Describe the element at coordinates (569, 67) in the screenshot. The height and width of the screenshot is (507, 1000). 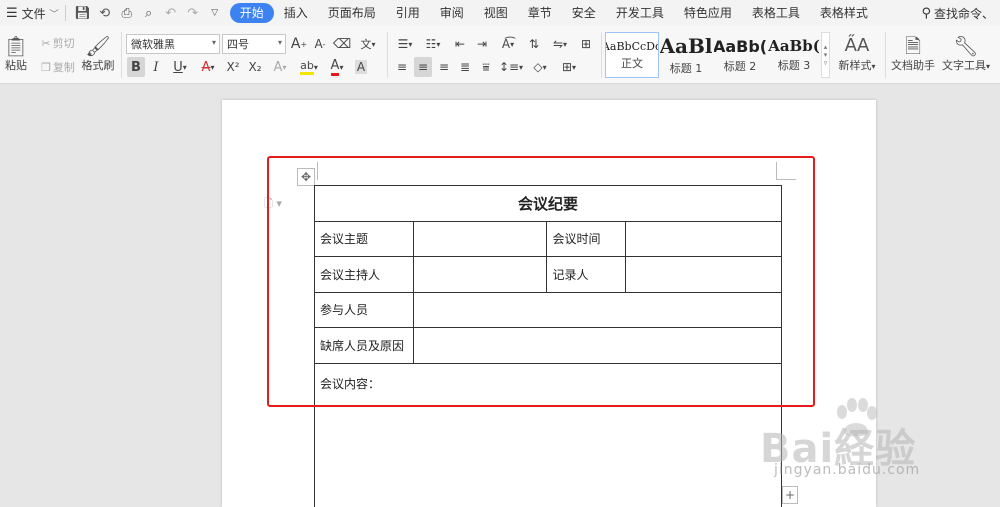
I see `borders-icon: ⊞ ▾` at that location.